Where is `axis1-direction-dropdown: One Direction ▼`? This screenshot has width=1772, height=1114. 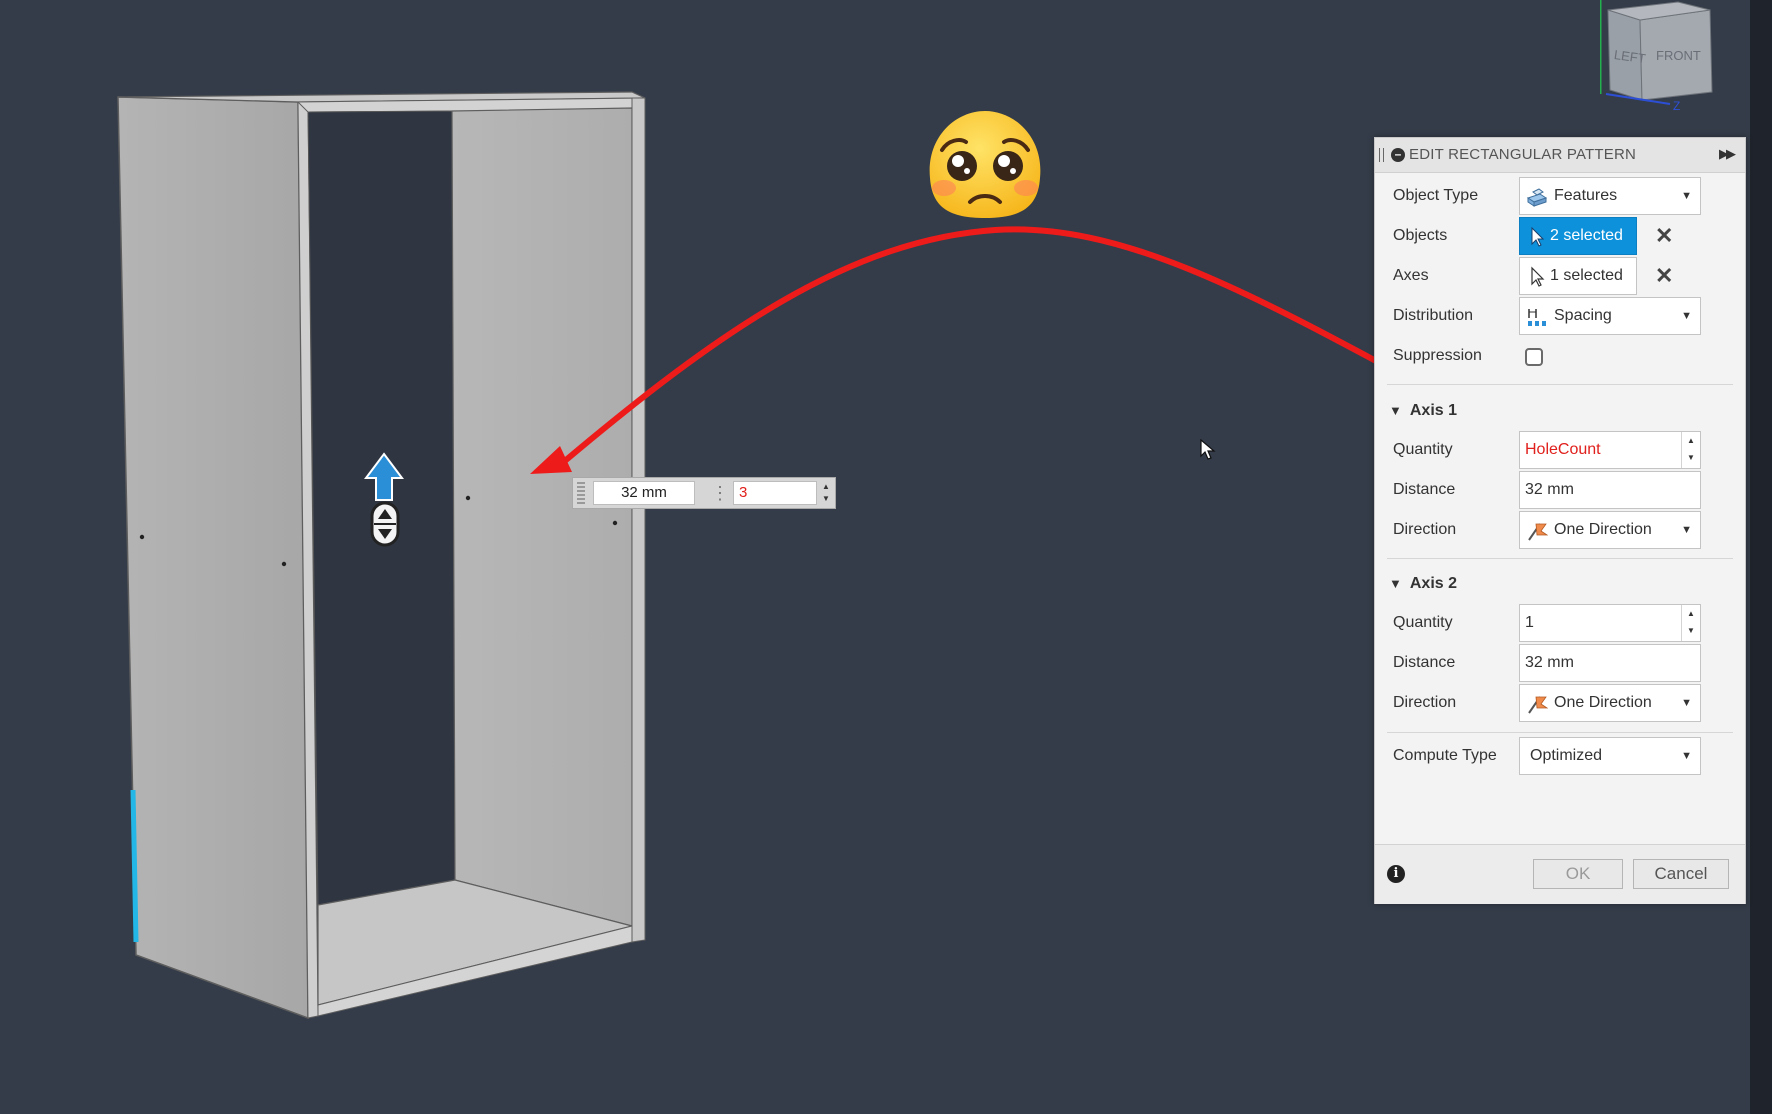 axis1-direction-dropdown: One Direction ▼ is located at coordinates (1610, 530).